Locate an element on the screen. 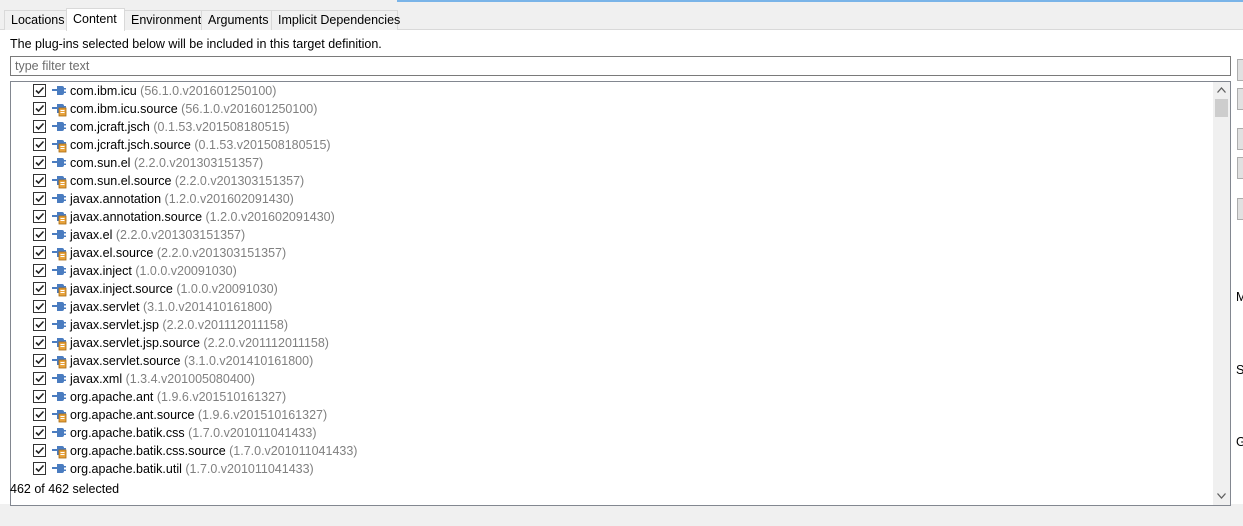 The width and height of the screenshot is (1243, 526). scroll-up-button is located at coordinates (1221, 90).